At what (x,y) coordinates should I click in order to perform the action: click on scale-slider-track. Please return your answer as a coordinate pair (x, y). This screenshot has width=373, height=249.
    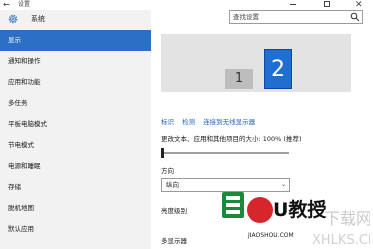
    Looking at the image, I should click on (225, 153).